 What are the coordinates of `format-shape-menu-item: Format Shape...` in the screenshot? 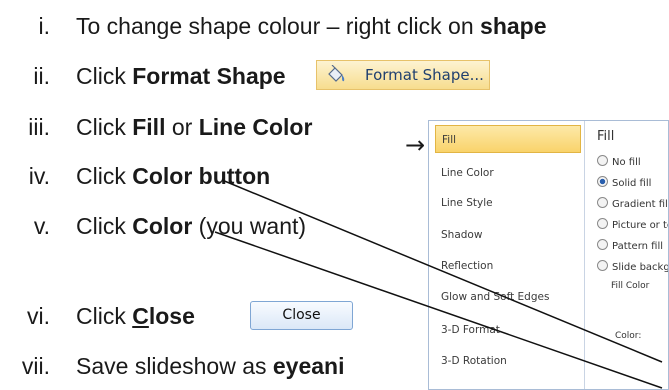 It's located at (403, 75).